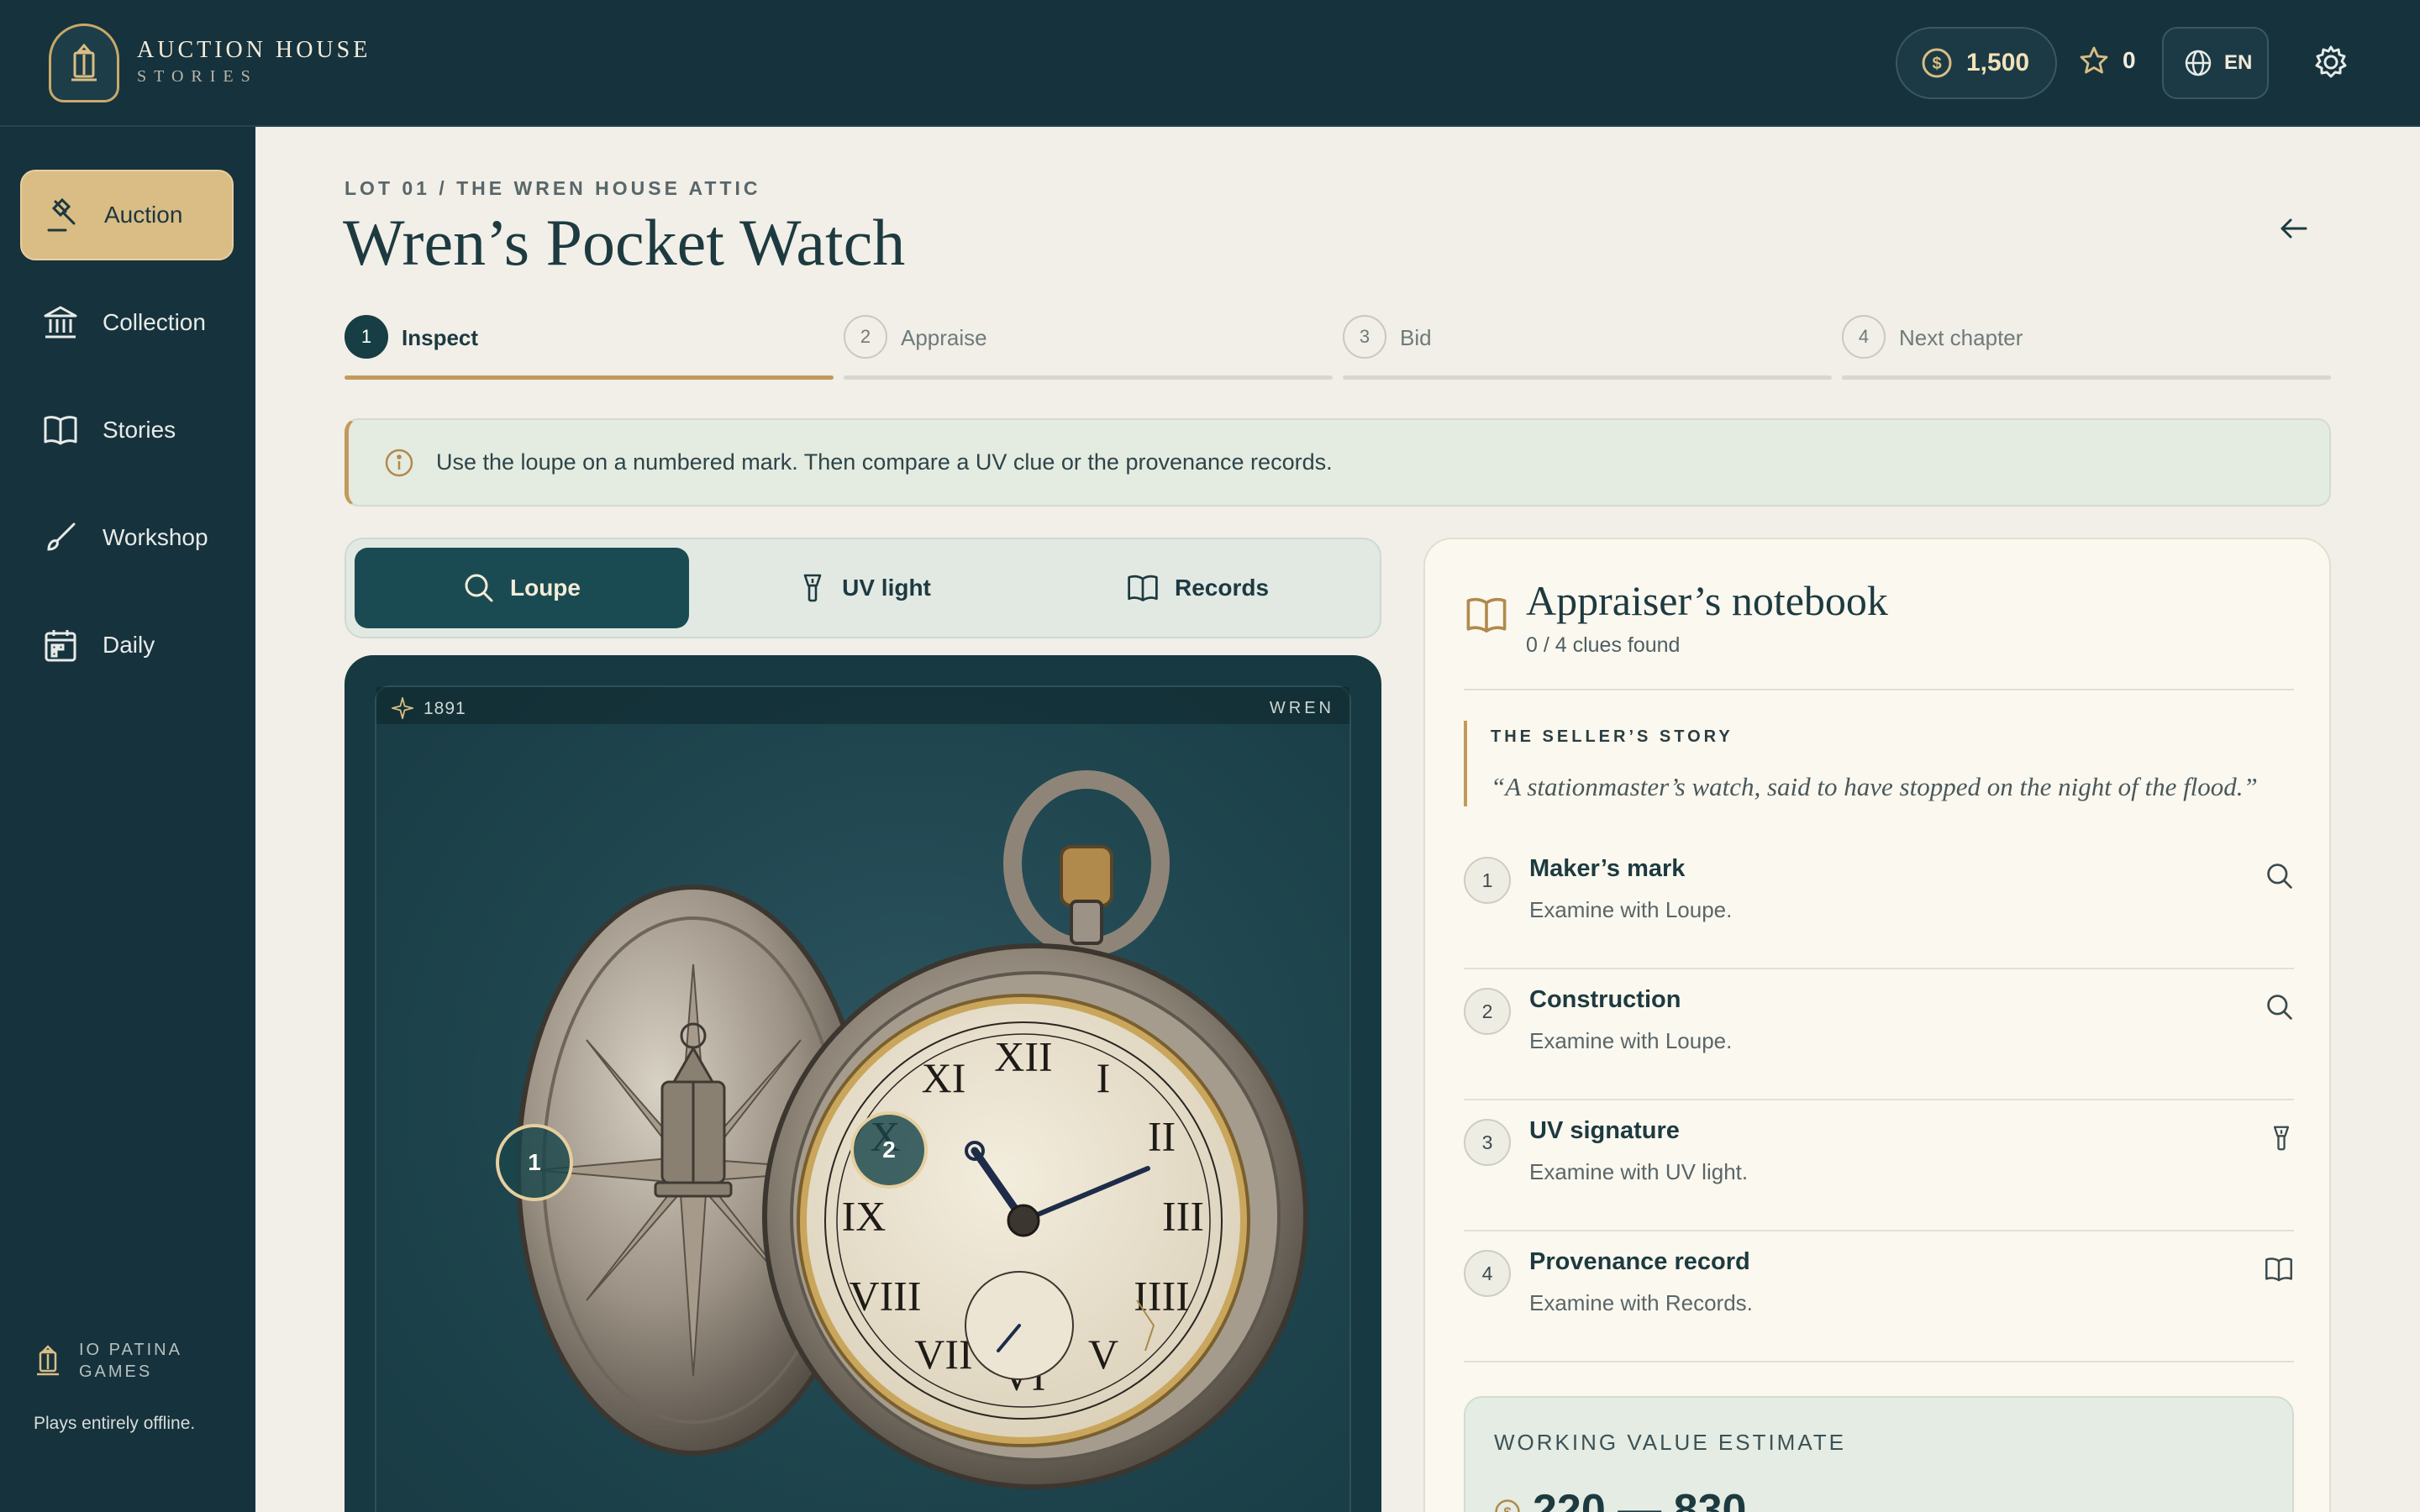 This screenshot has width=2420, height=1512. What do you see at coordinates (1210, 63) in the screenshot?
I see `top-bar: AUCTION HOUSE STORIES $ 1,500 0 EN` at bounding box center [1210, 63].